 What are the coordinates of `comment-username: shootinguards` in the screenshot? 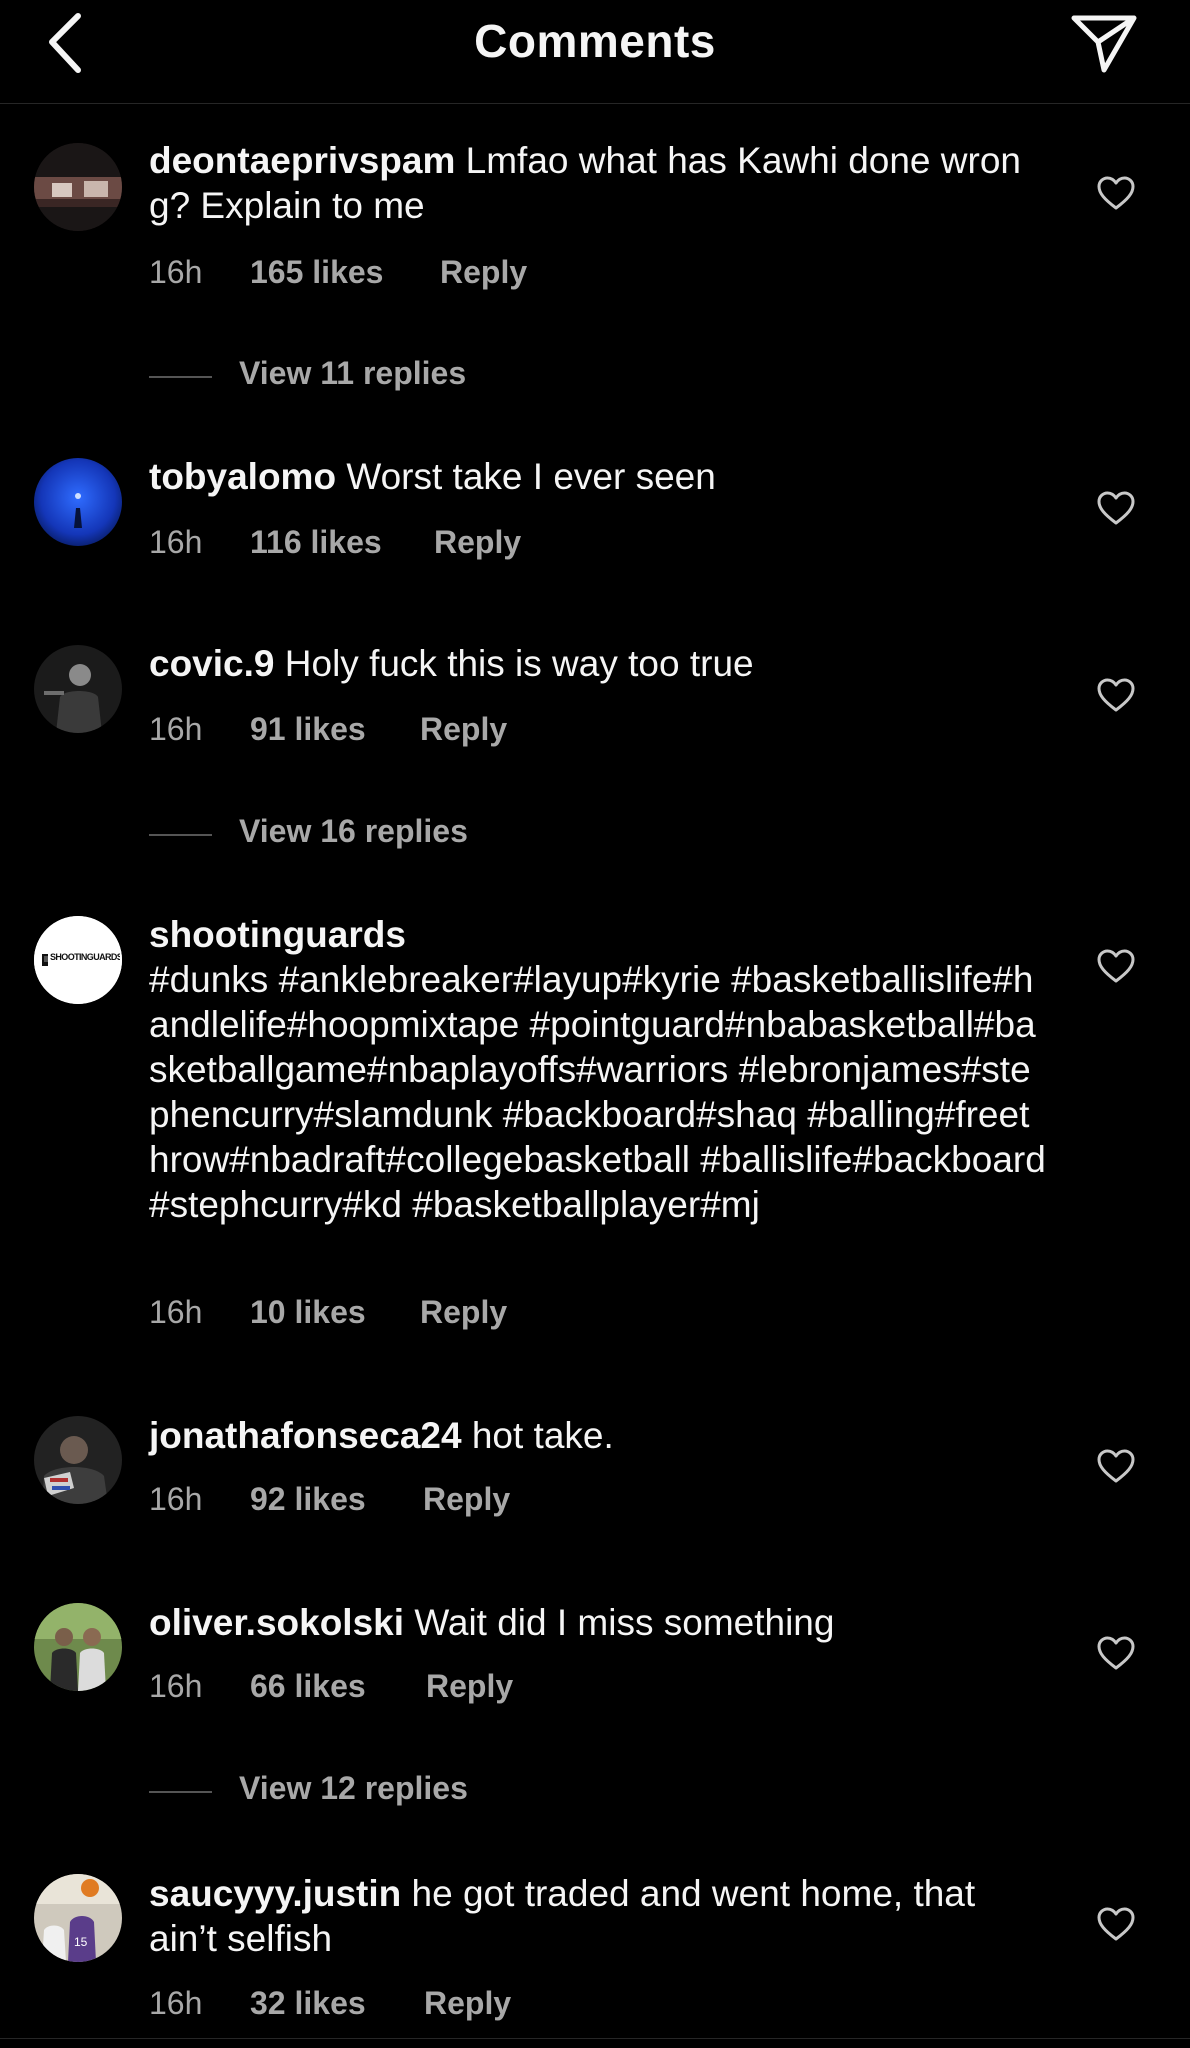 It's located at (599, 934).